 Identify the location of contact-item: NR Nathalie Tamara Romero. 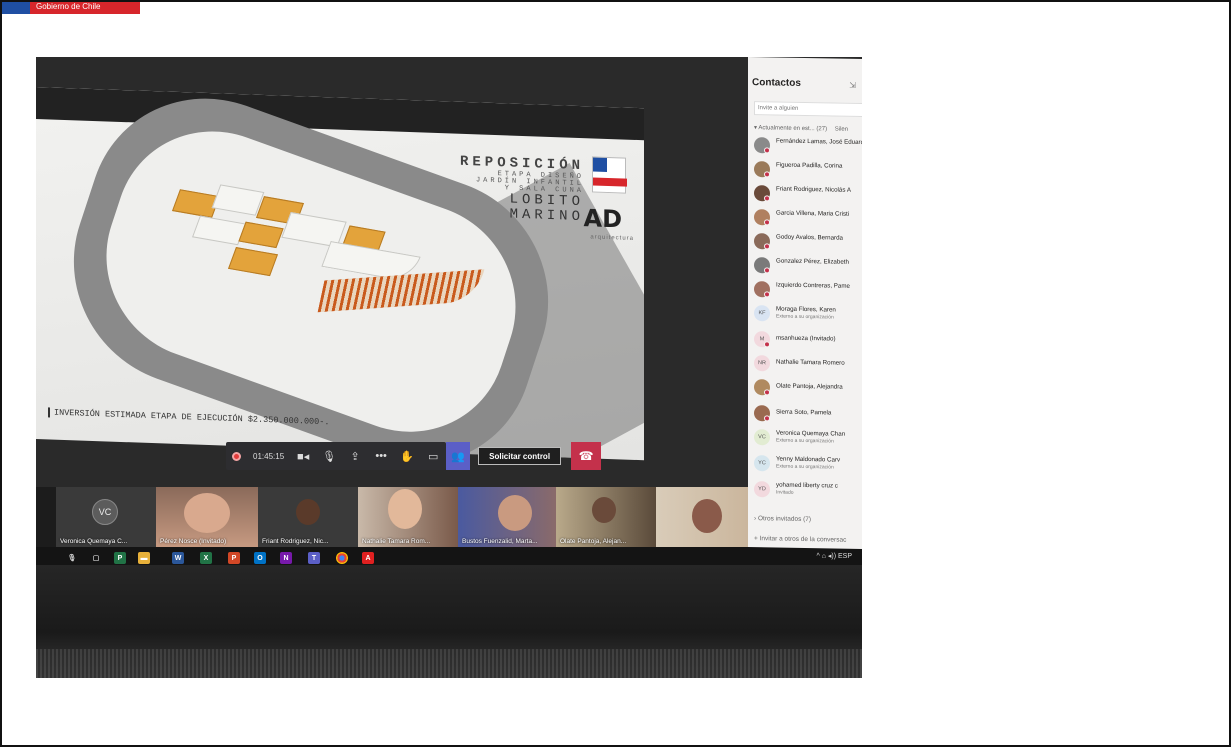
(808, 364).